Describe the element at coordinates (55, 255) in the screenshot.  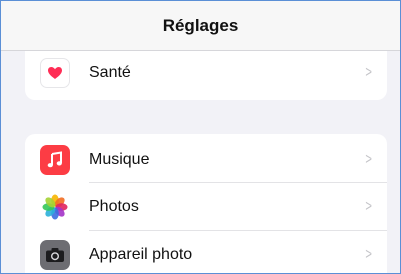
I see `camera-icon` at that location.